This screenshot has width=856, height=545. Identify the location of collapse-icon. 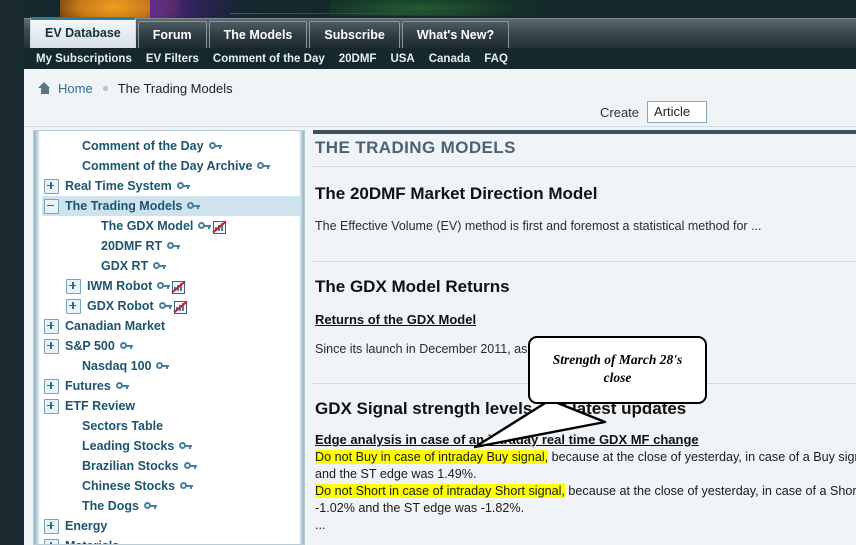
(51, 206).